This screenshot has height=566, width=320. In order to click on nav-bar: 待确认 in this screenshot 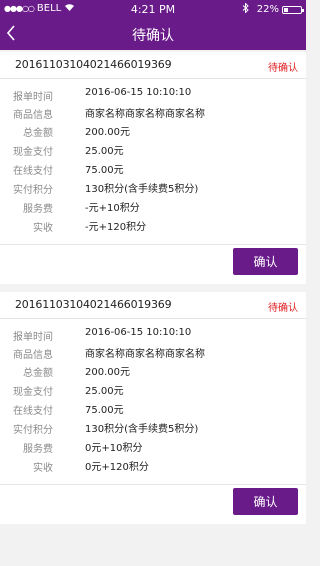, I will do `click(153, 34)`.